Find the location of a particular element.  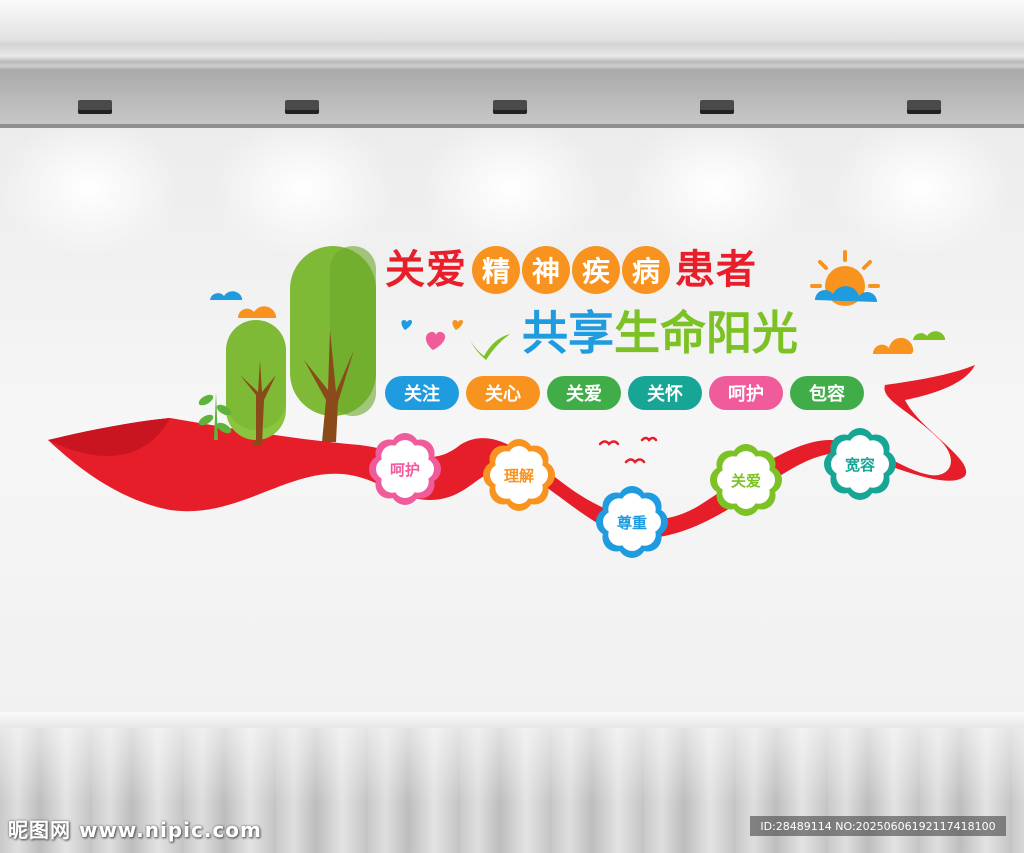

title-dot-char: 疾 is located at coordinates (596, 270).